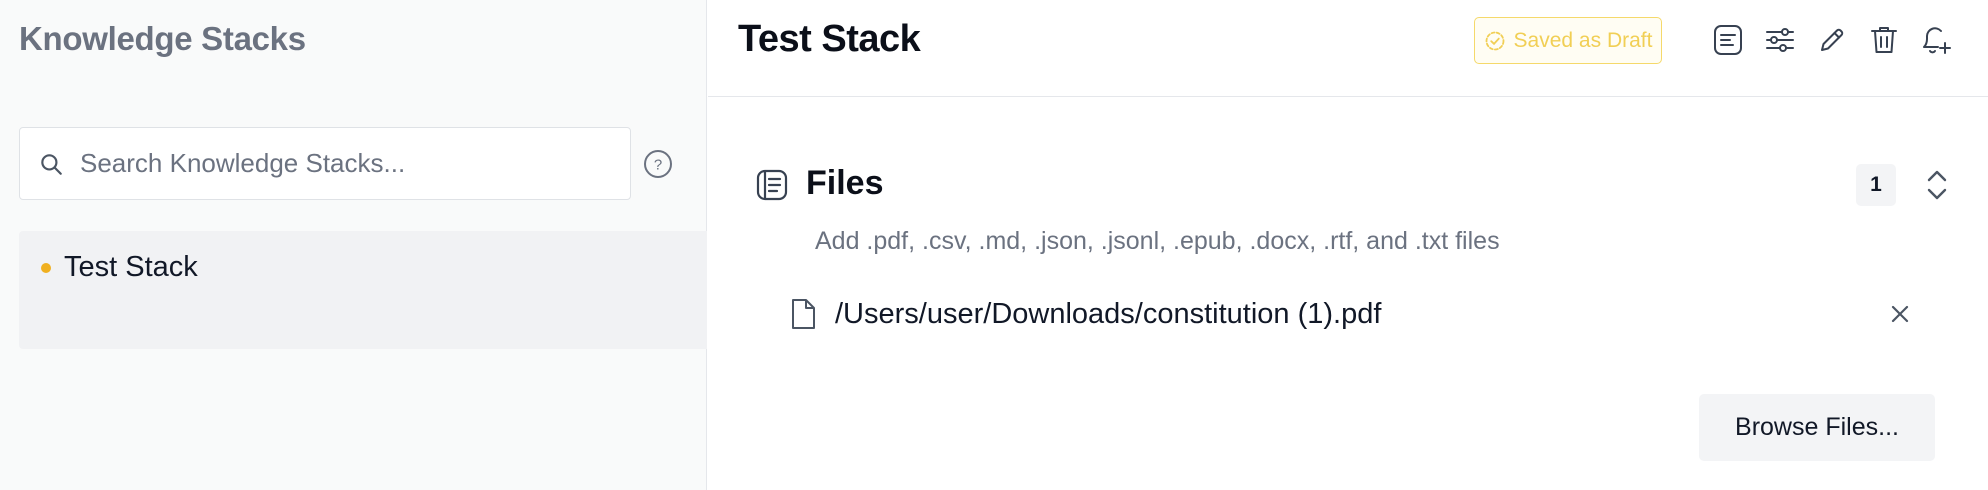  Describe the element at coordinates (772, 185) in the screenshot. I see `files-icon` at that location.